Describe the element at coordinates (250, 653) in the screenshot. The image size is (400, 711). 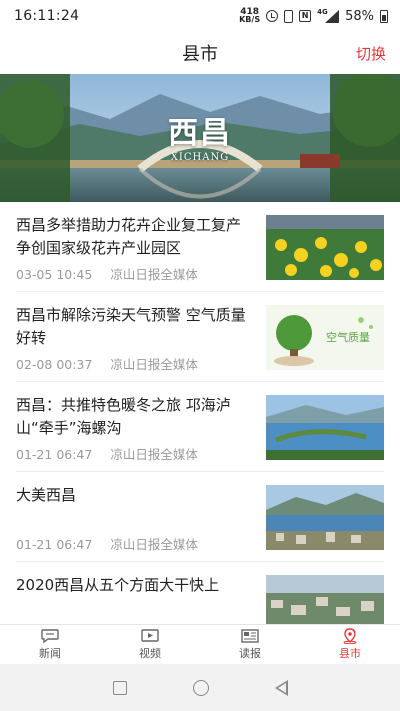
I see `tab-label: 读报` at that location.